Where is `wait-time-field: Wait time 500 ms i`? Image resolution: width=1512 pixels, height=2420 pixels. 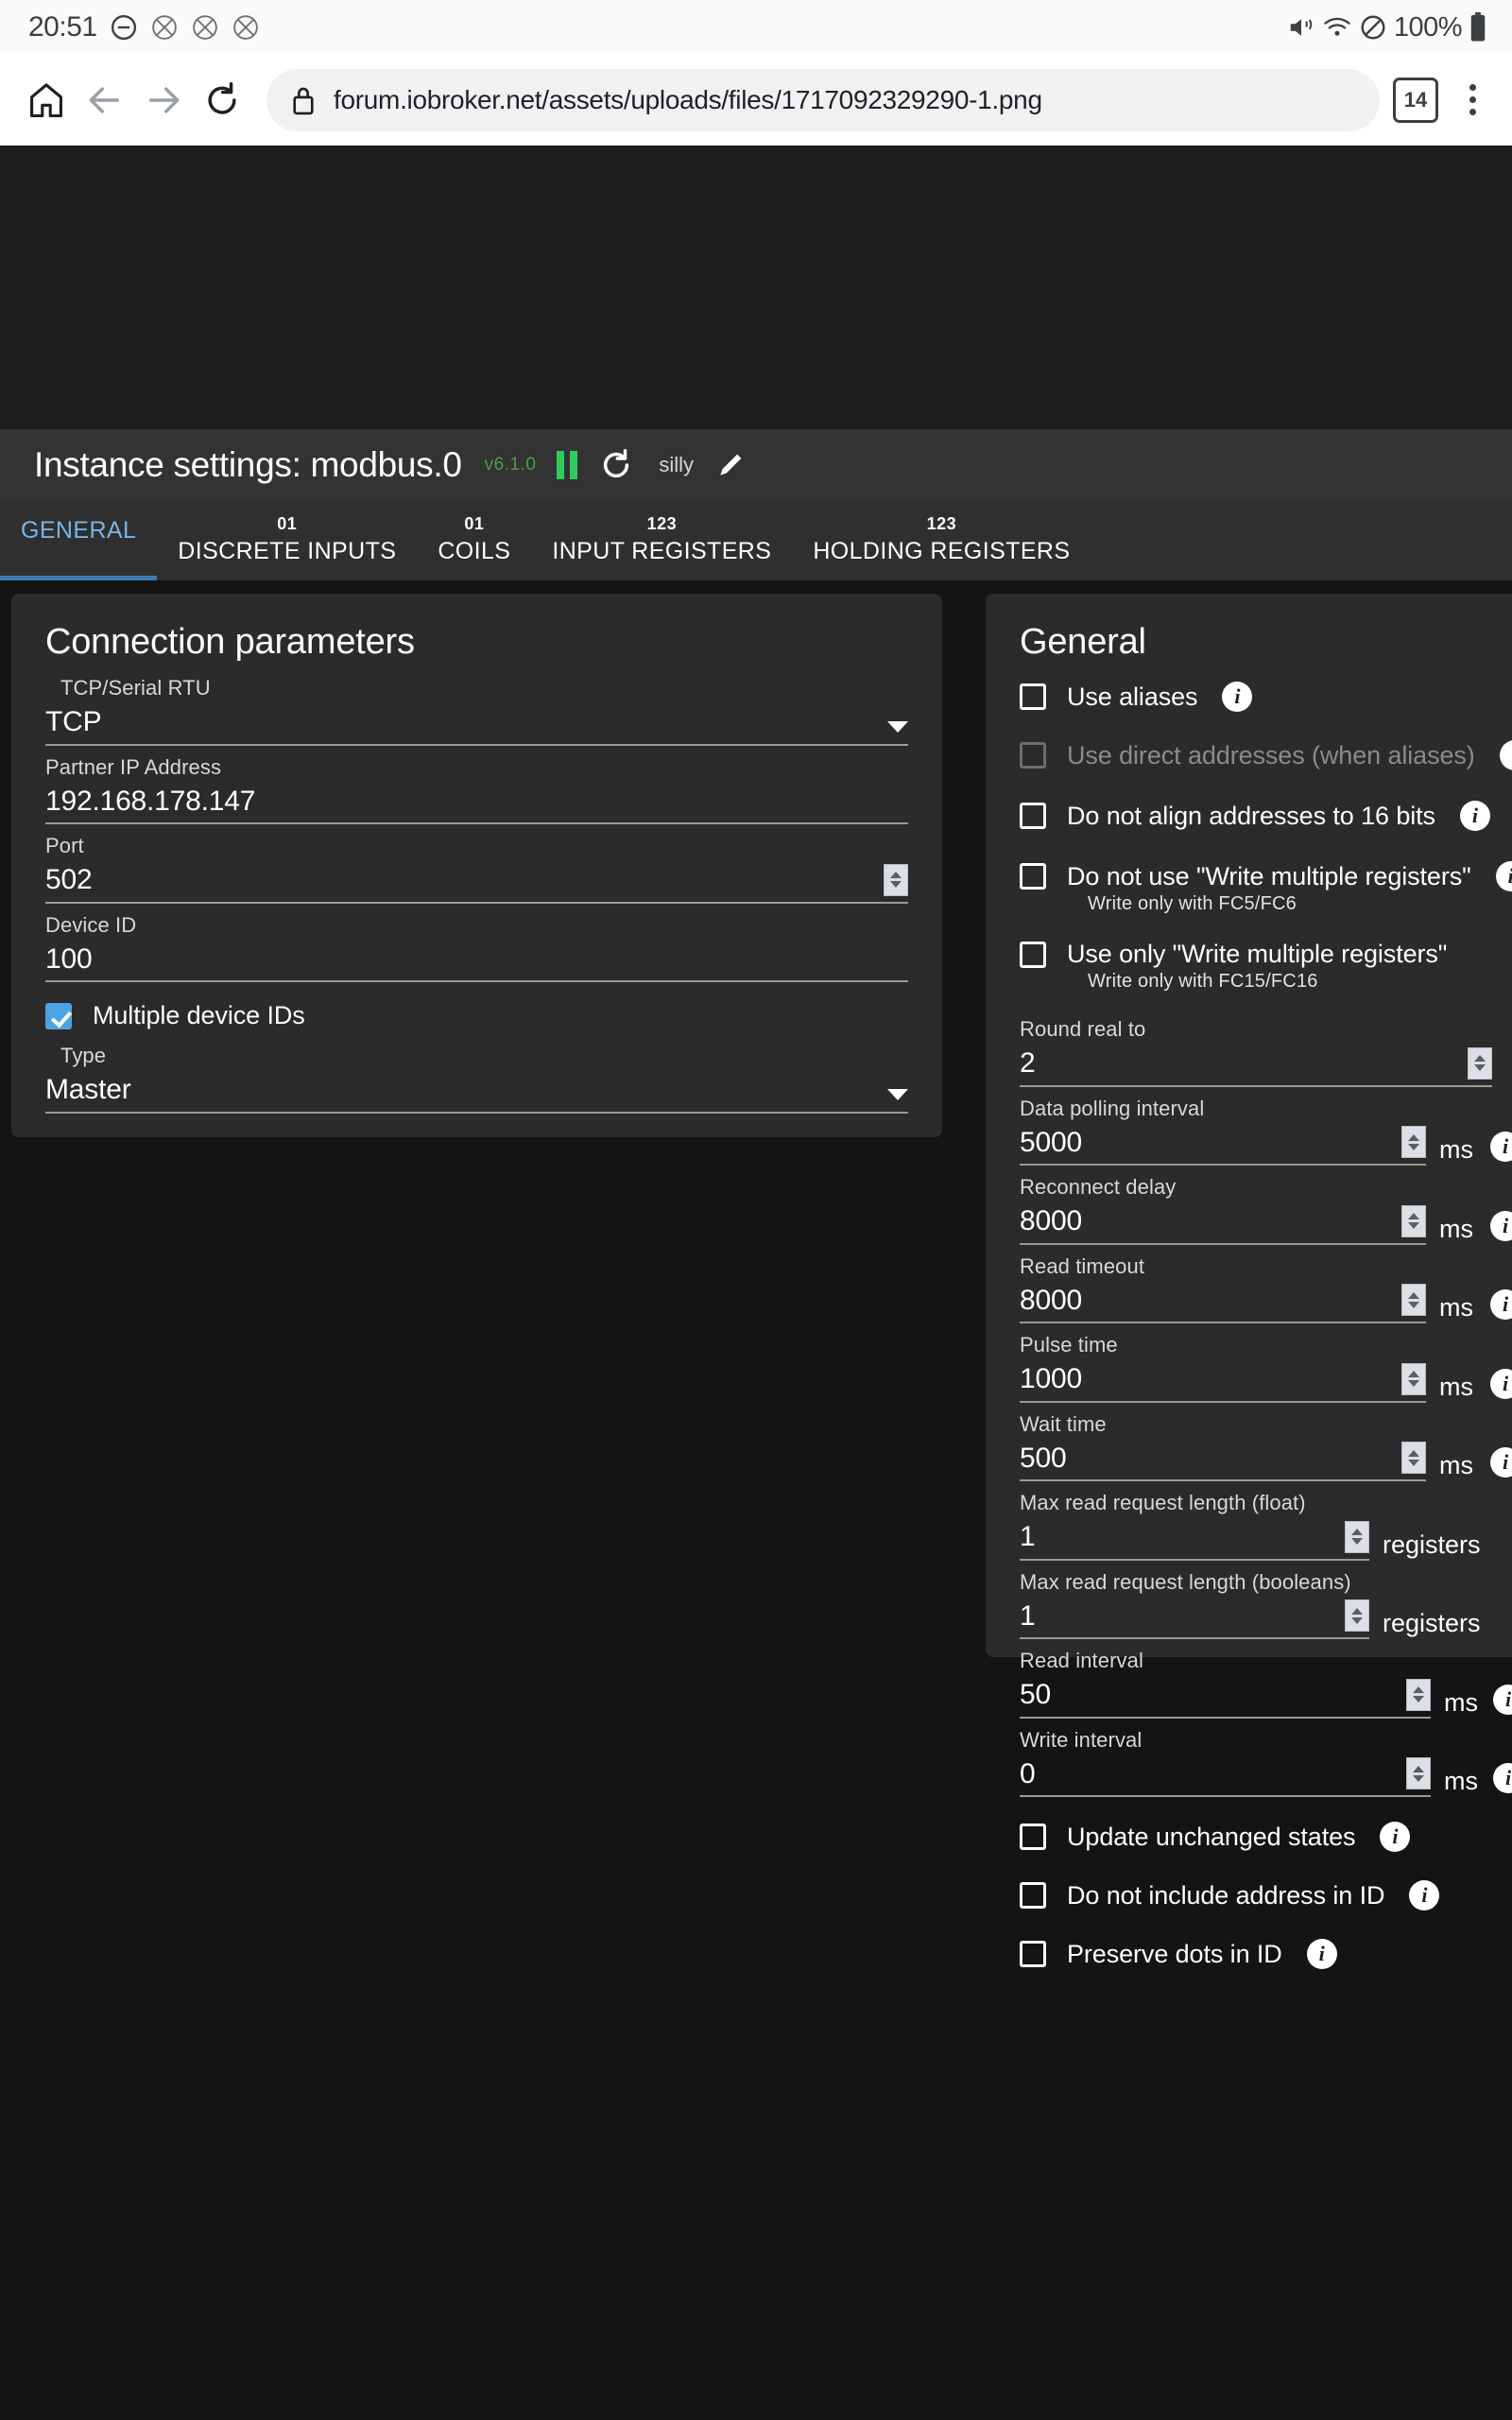
wait-time-field: Wait time 500 ms i is located at coordinates (1266, 1446).